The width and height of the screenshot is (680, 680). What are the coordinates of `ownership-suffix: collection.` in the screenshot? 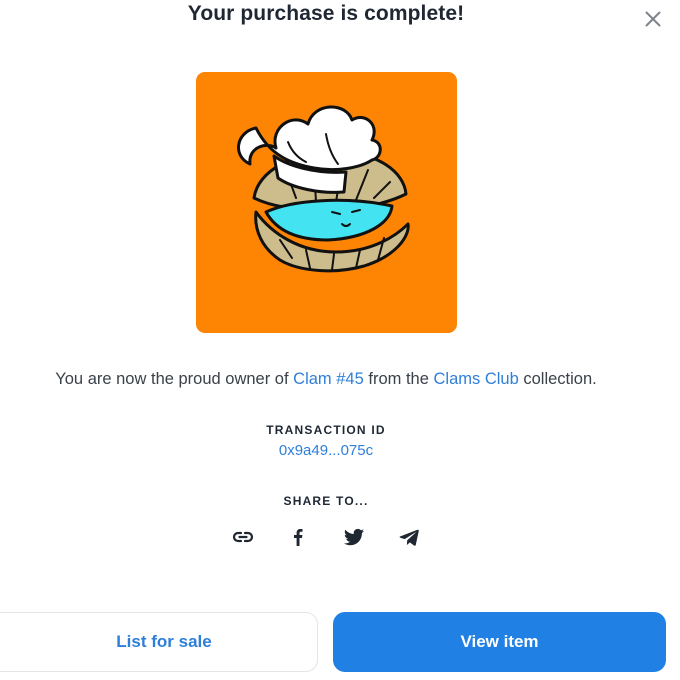 It's located at (557, 379).